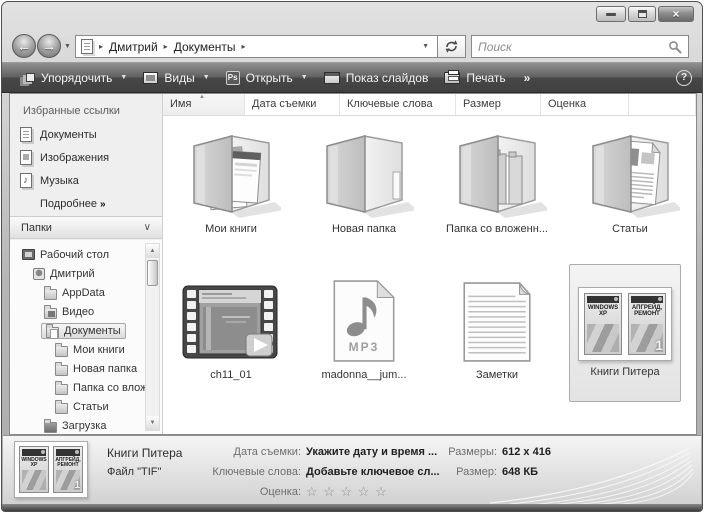 Image resolution: width=704 pixels, height=514 pixels. What do you see at coordinates (451, 46) in the screenshot?
I see `refresh-button` at bounding box center [451, 46].